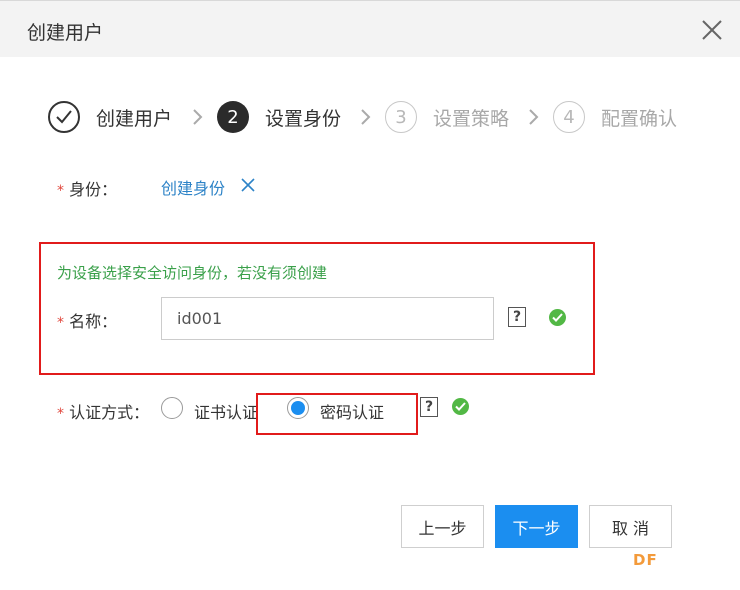 This screenshot has width=740, height=590. Describe the element at coordinates (645, 560) in the screenshot. I see `watermark-logo: DF` at that location.